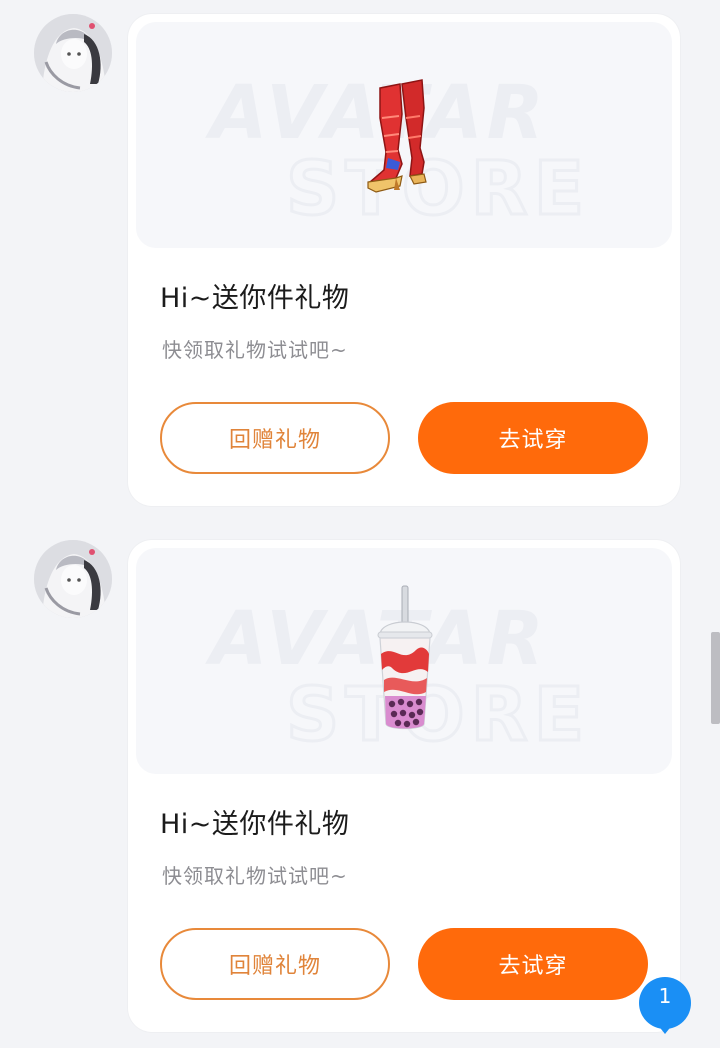 The image size is (720, 1048). Describe the element at coordinates (397, 136) in the screenshot. I see `red-boots-icon` at that location.